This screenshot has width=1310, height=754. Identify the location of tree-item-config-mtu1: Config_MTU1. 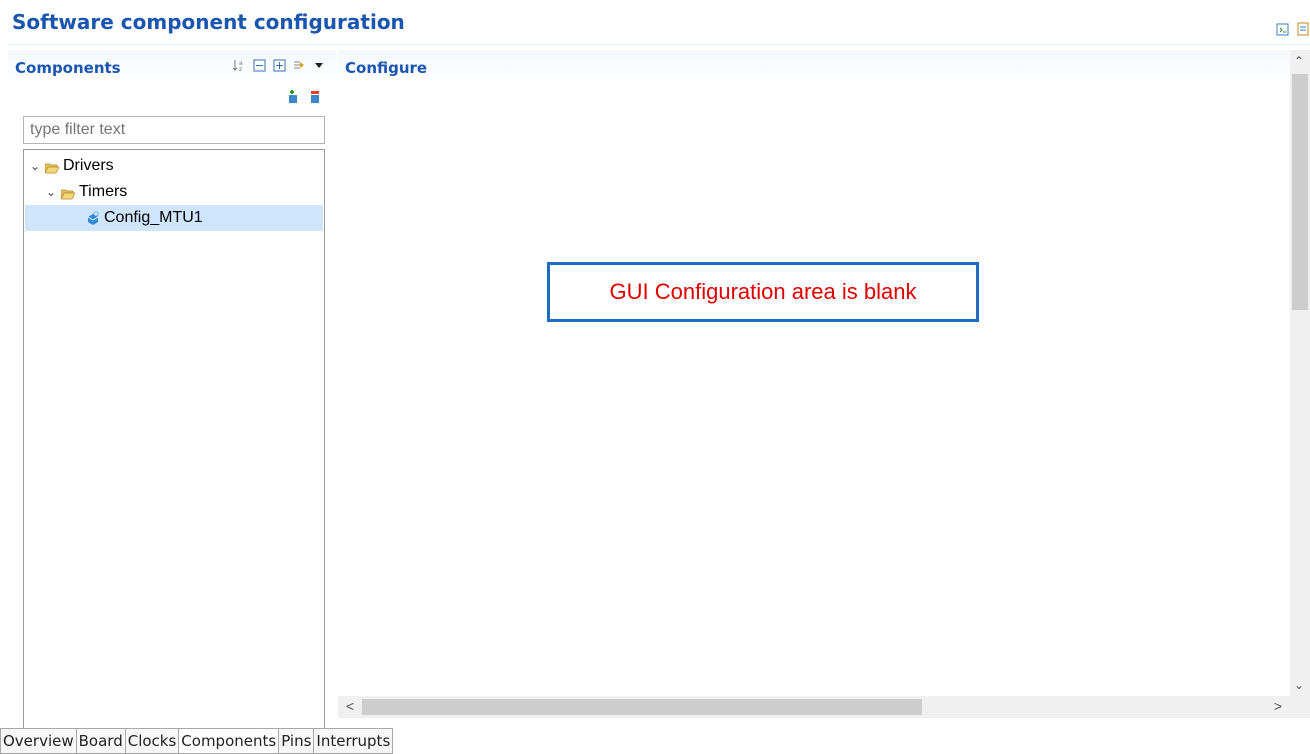
(174, 218).